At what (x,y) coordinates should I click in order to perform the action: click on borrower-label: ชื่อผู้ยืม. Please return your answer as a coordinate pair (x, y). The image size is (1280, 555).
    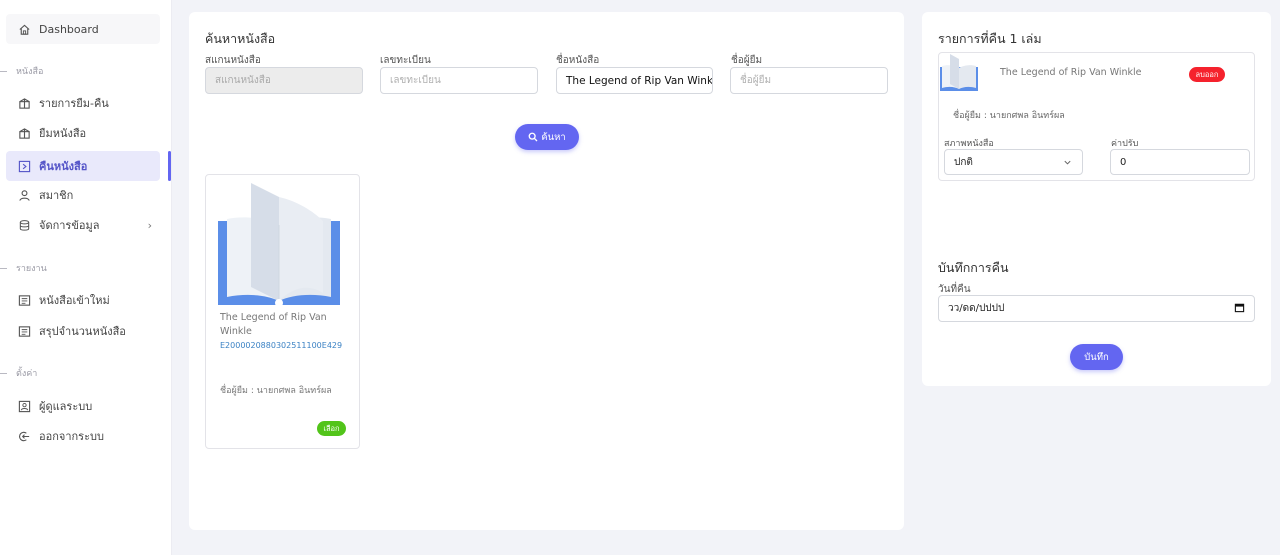
    Looking at the image, I should click on (747, 60).